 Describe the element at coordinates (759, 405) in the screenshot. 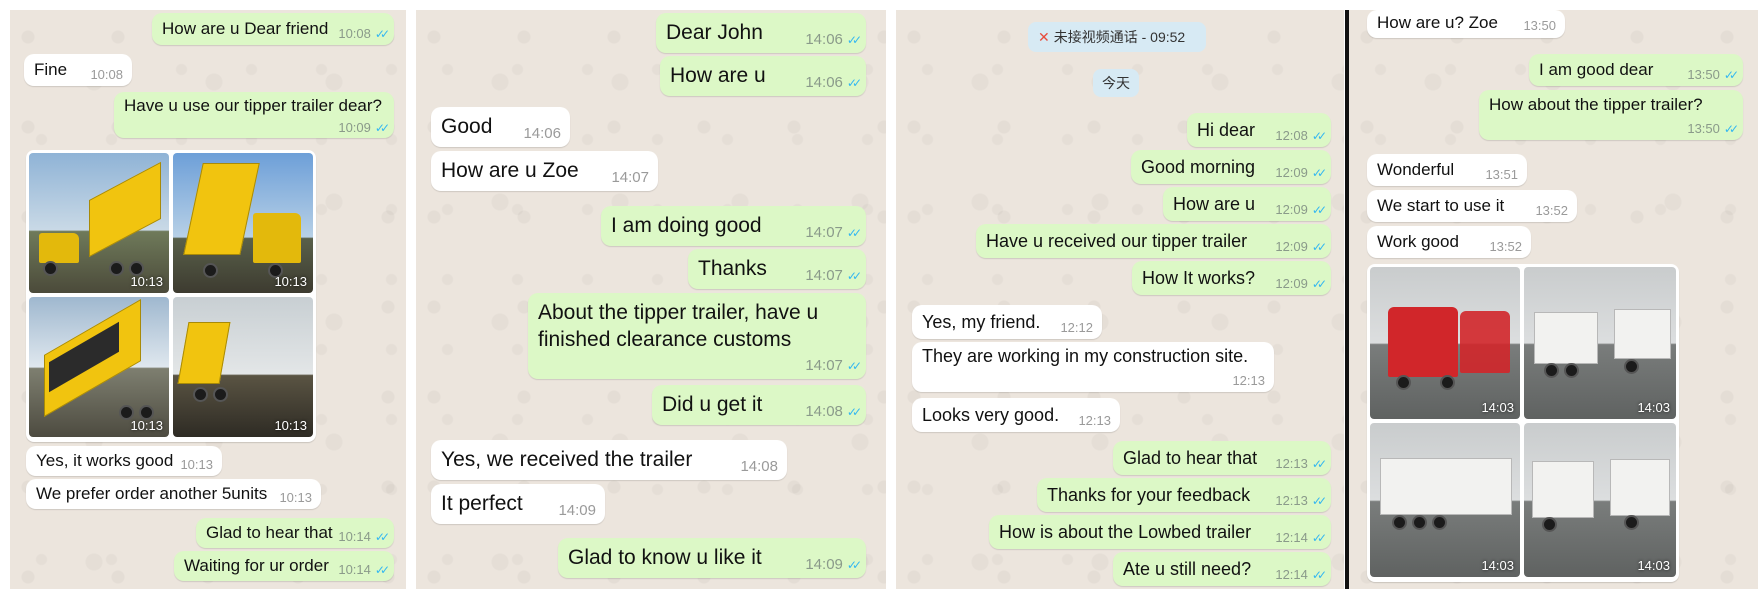

I see `message-bubble: Did u get it 14:08 ✓✓` at that location.